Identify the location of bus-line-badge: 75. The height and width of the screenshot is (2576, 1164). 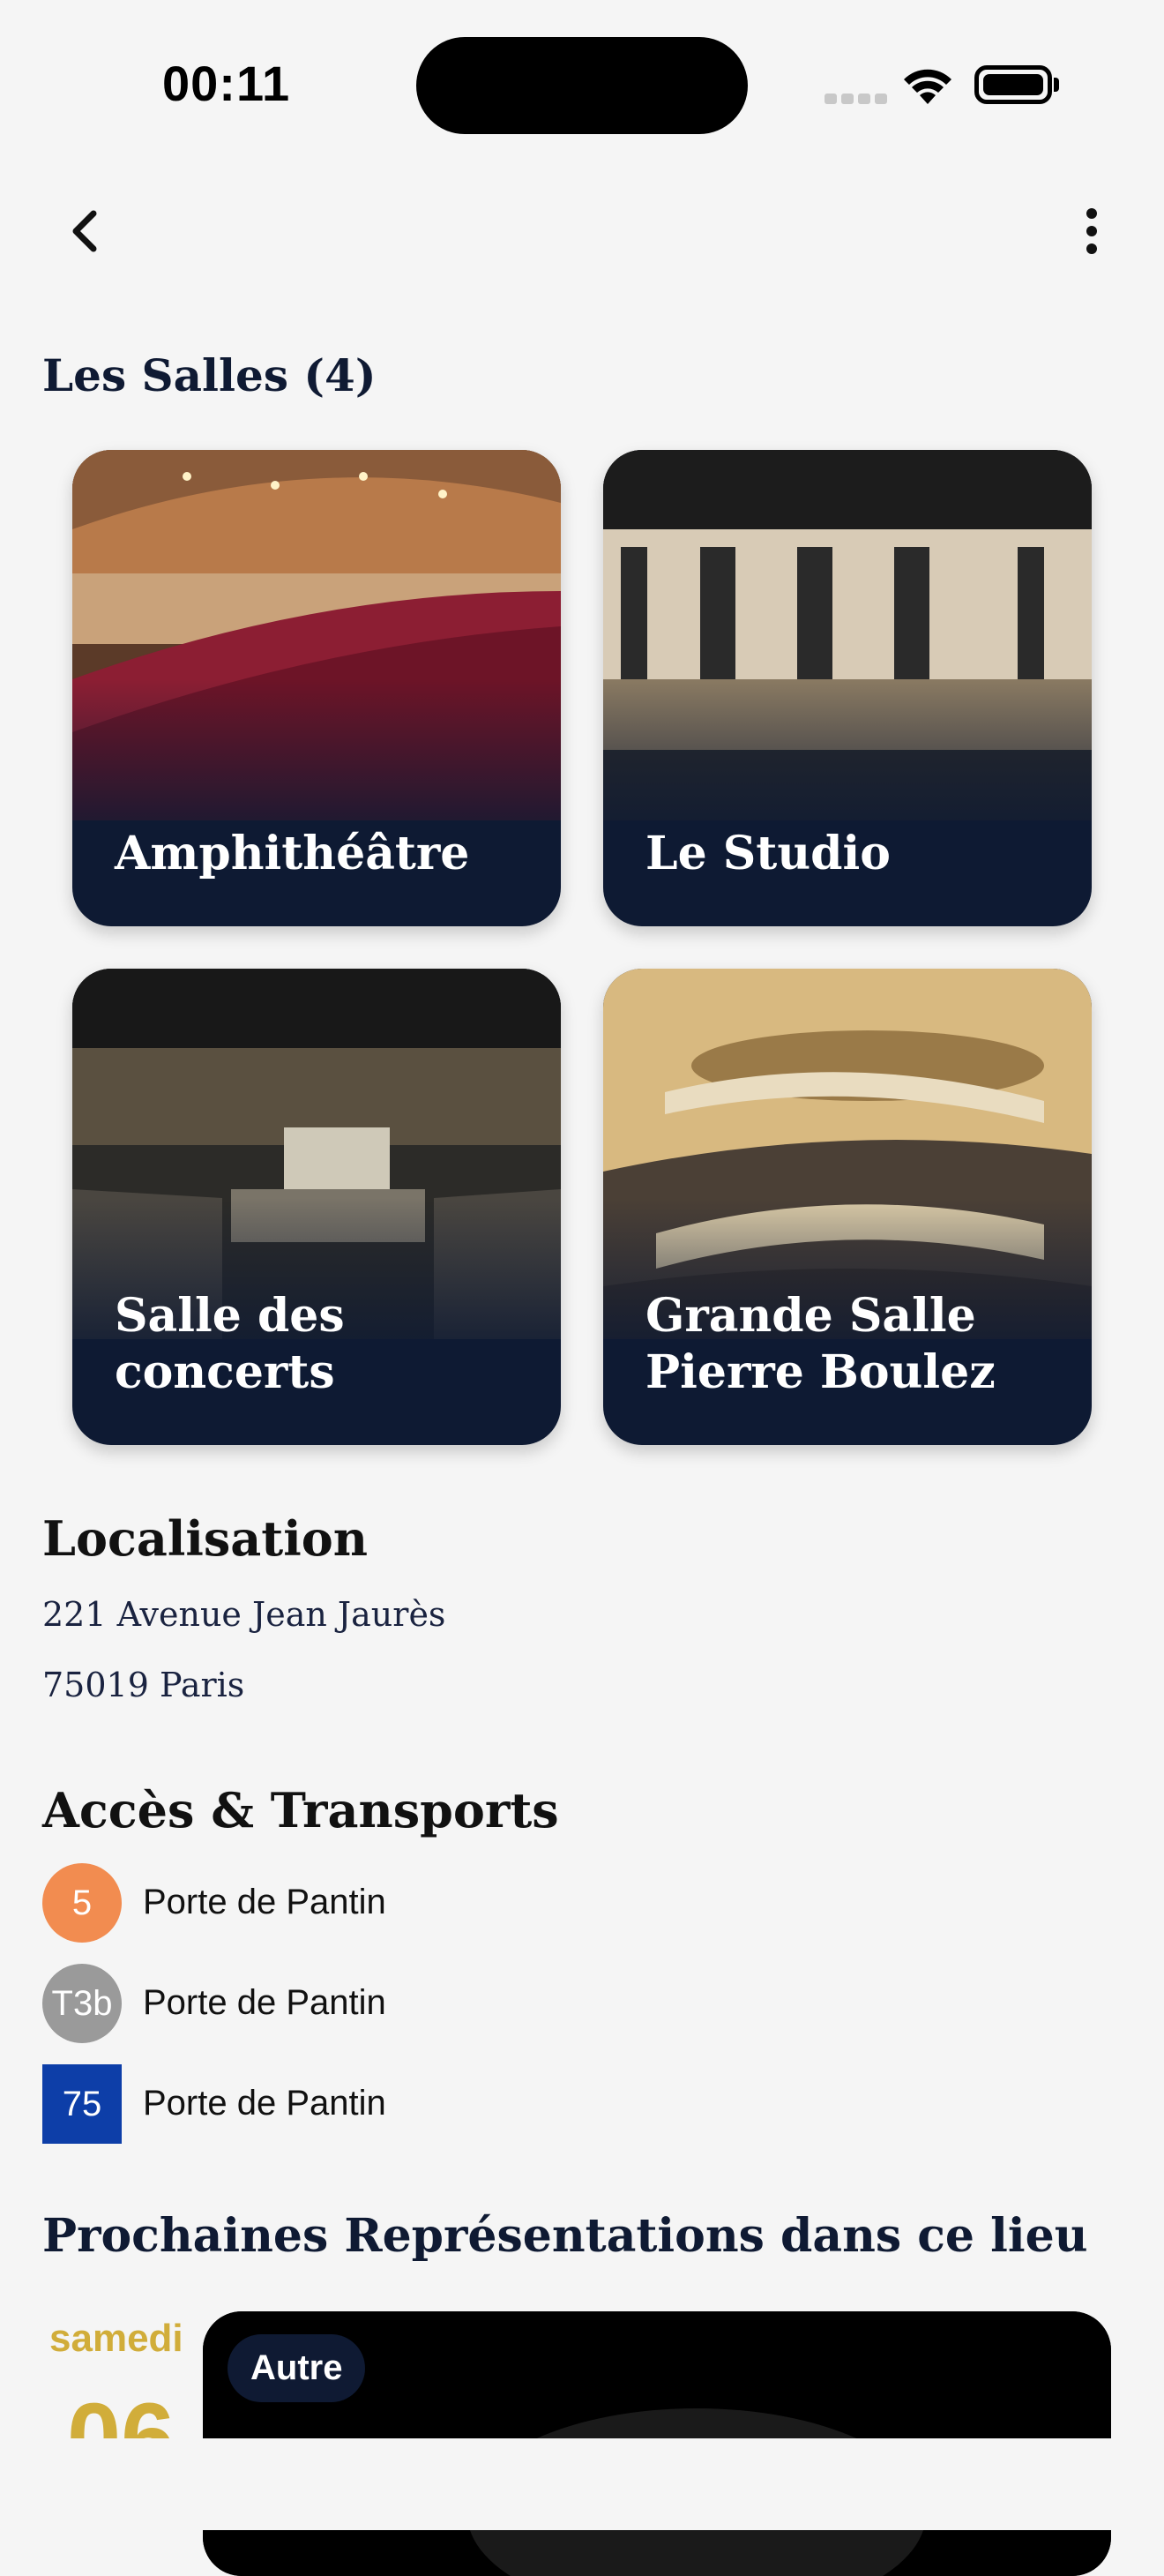
(82, 2104).